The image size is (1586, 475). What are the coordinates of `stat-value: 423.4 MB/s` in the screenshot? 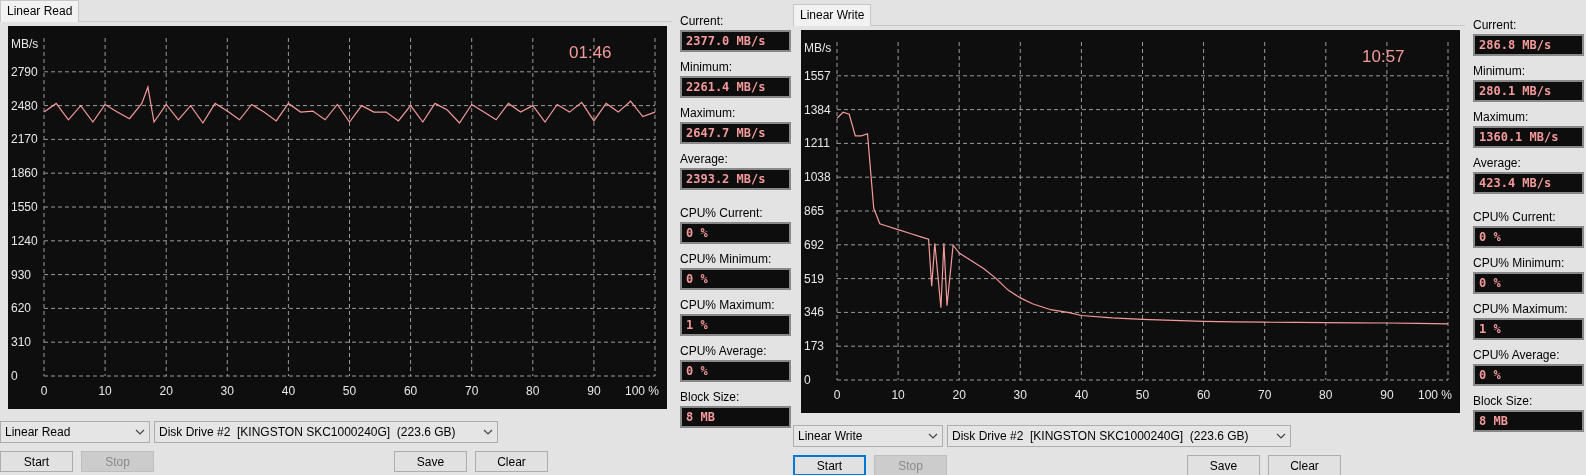 It's located at (1528, 183).